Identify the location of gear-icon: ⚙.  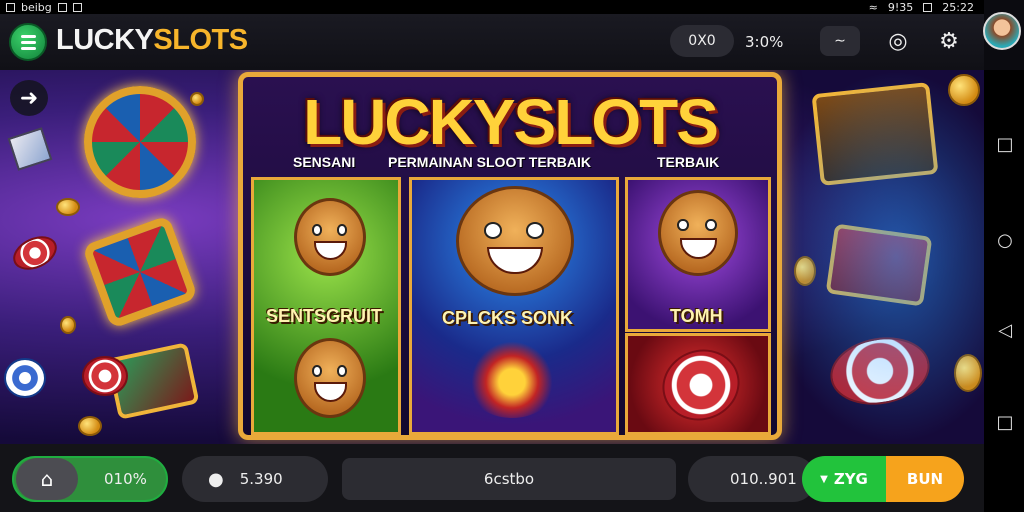
(949, 41).